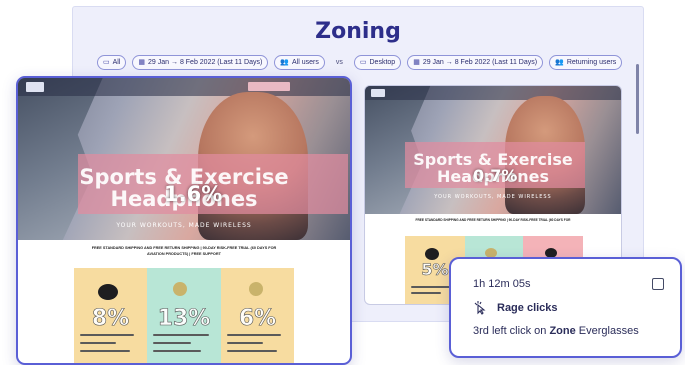 The height and width of the screenshot is (365, 685). Describe the element at coordinates (562, 331) in the screenshot. I see `event-description-zone: Zone` at that location.